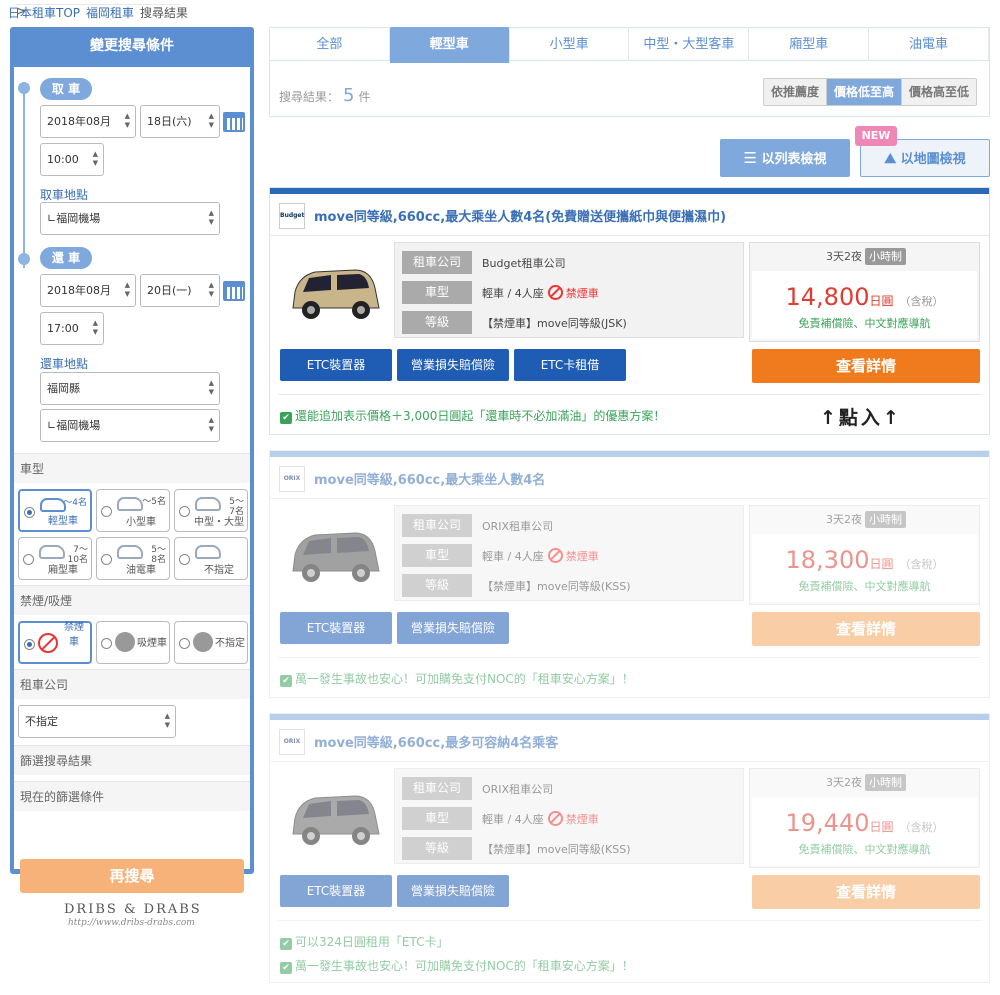  What do you see at coordinates (64, 195) in the screenshot?
I see `pickup-location-label: 取車地點` at bounding box center [64, 195].